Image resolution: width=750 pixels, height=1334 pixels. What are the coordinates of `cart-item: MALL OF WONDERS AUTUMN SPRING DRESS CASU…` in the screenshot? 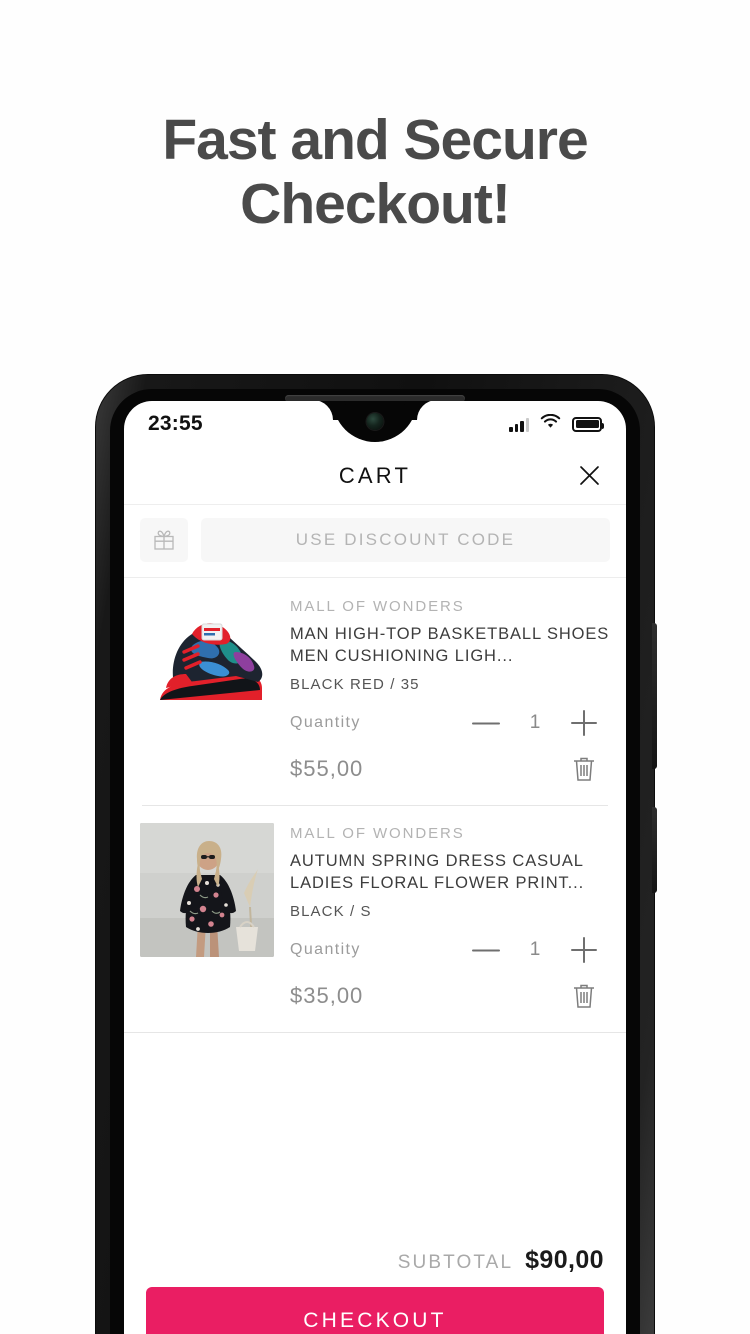 It's located at (375, 918).